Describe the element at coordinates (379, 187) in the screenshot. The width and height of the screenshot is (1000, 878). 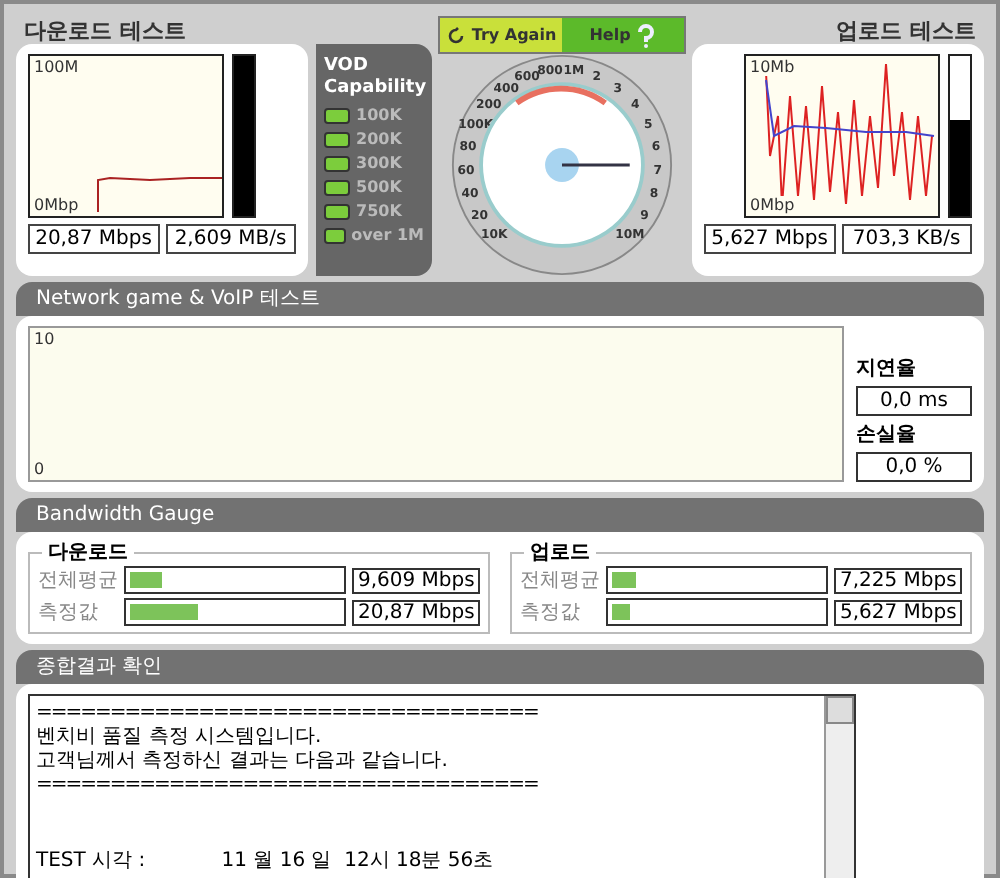
I see `vod-label: 500K` at that location.